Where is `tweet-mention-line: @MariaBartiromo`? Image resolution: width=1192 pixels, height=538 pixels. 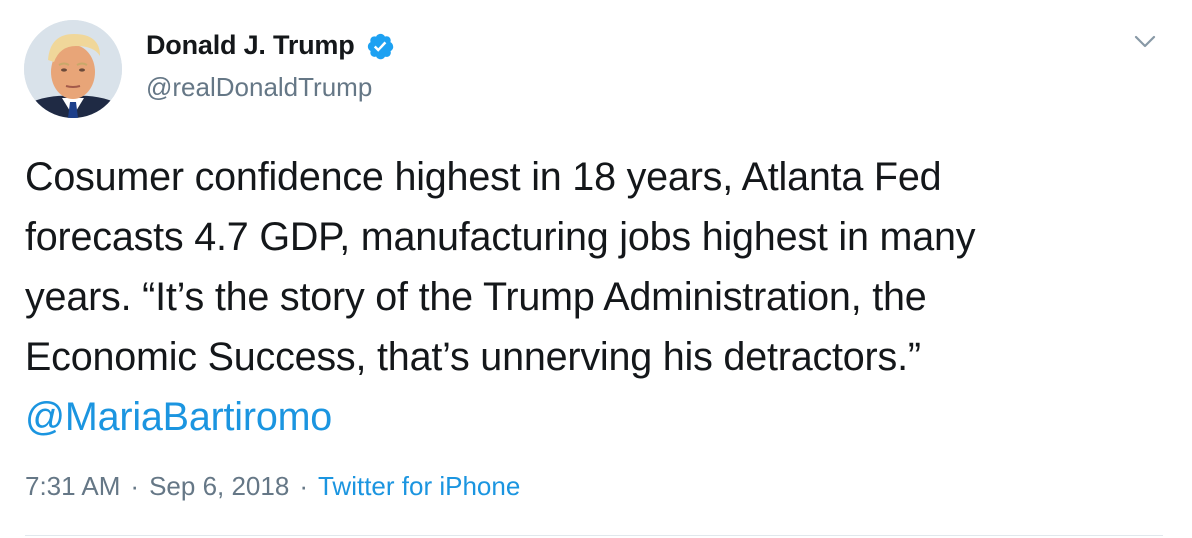
tweet-mention-line: @MariaBartiromo is located at coordinates (595, 417).